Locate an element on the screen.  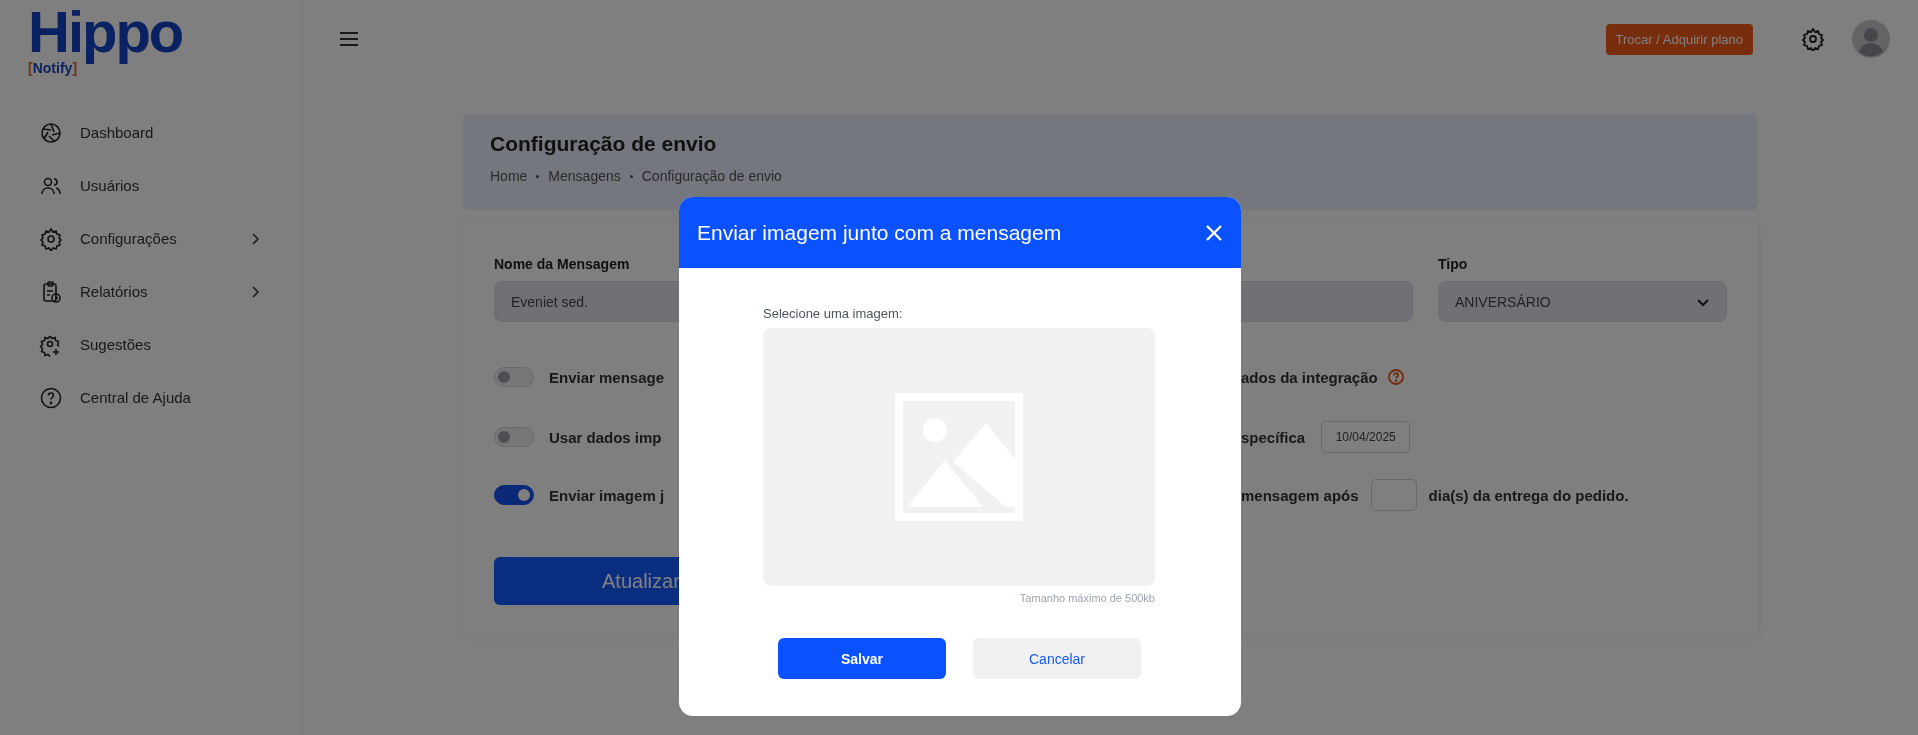
size-hint: Tamanho máximo de 500kb is located at coordinates (1086, 598).